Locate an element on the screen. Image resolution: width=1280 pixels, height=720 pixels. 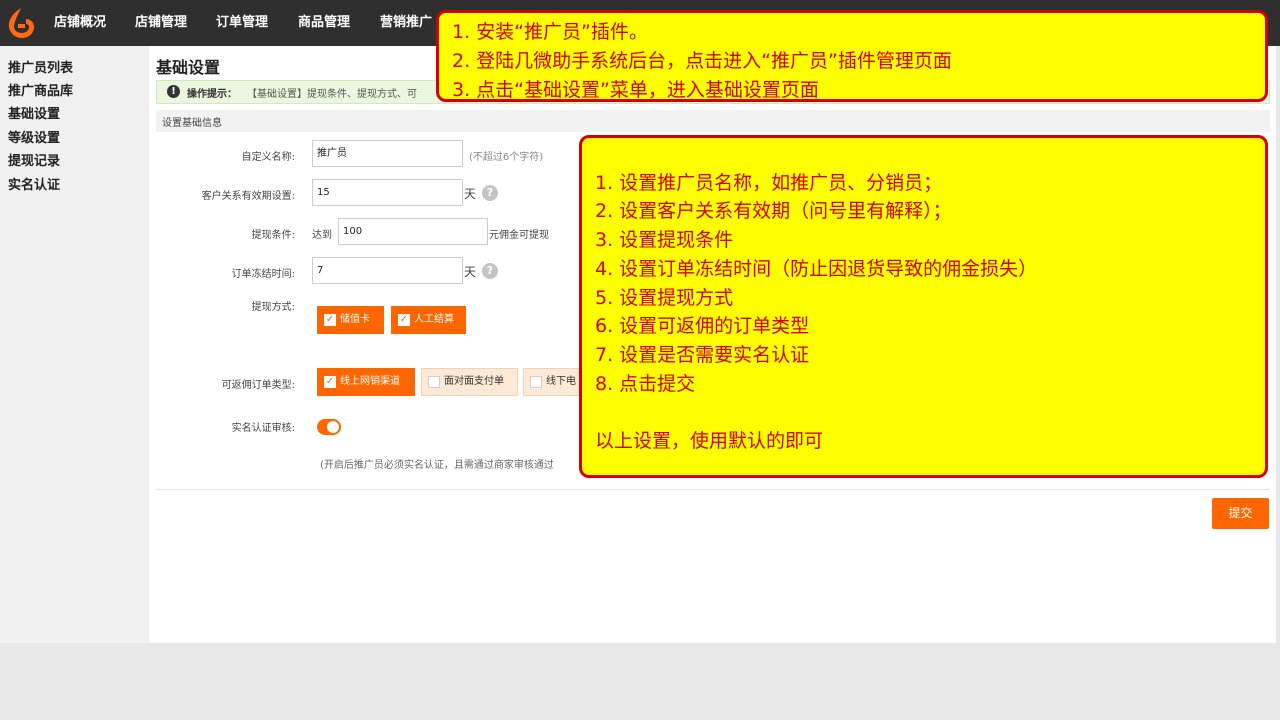
withdraw-method-stored-card: ✓ 储值卡 is located at coordinates (350, 320).